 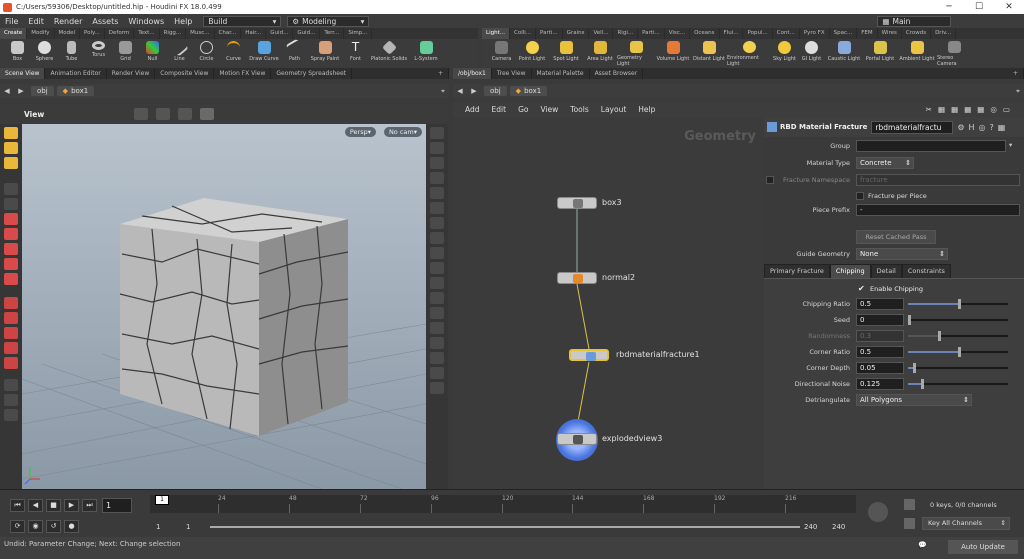 I want to click on template-icon, so click(x=437, y=343).